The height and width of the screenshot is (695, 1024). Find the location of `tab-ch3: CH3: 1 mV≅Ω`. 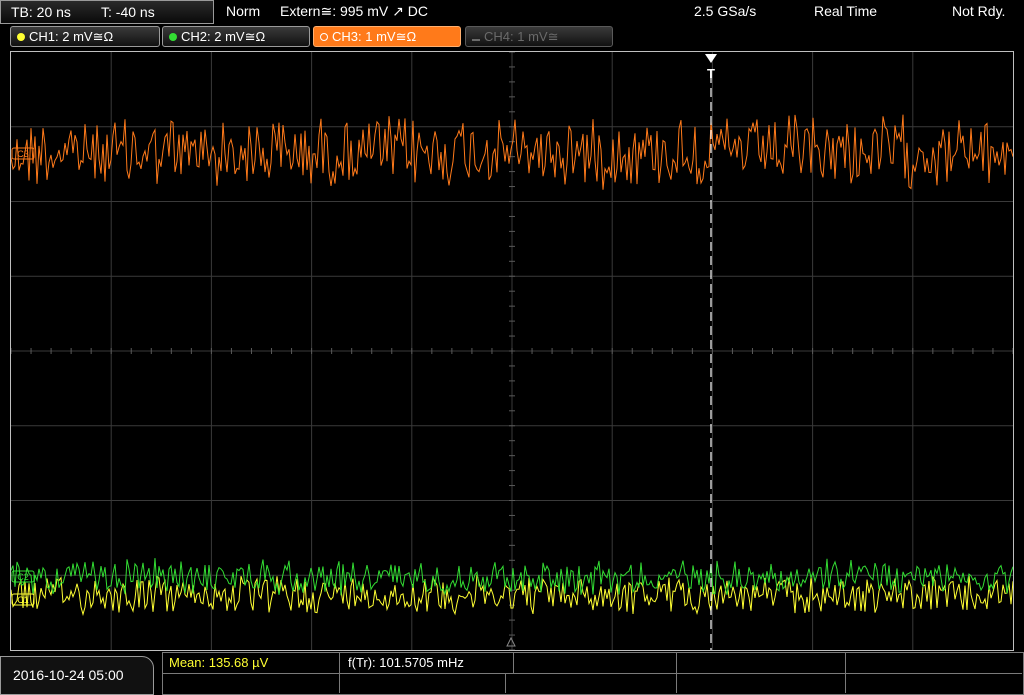

tab-ch3: CH3: 1 mV≅Ω is located at coordinates (387, 36).